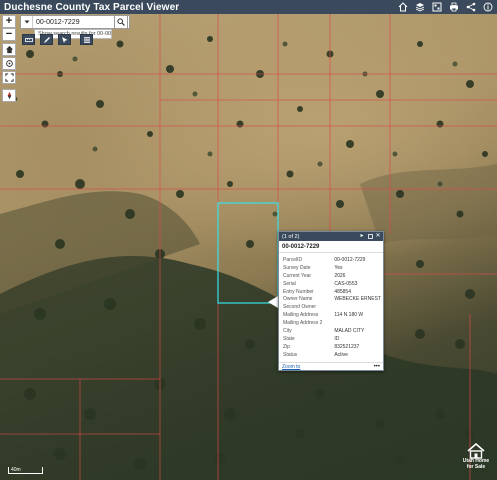 The width and height of the screenshot is (497, 480). What do you see at coordinates (350, 259) in the screenshot?
I see `attribute-value: 00-0012-7229` at bounding box center [350, 259].